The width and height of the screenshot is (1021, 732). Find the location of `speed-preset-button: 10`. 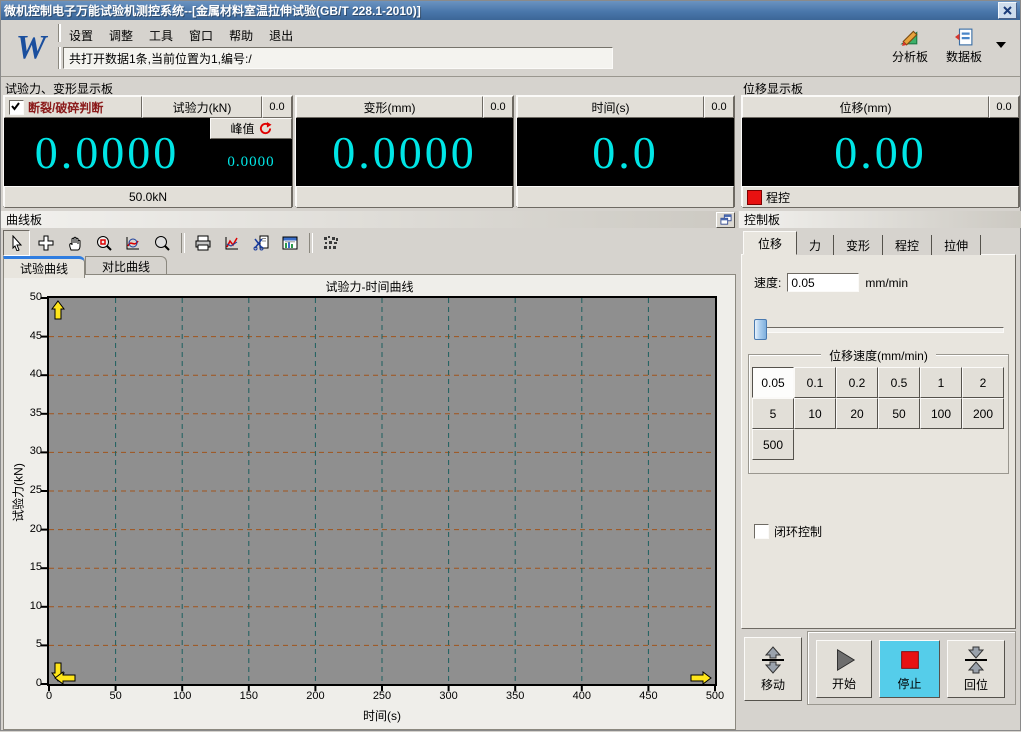

speed-preset-button: 10 is located at coordinates (815, 413).